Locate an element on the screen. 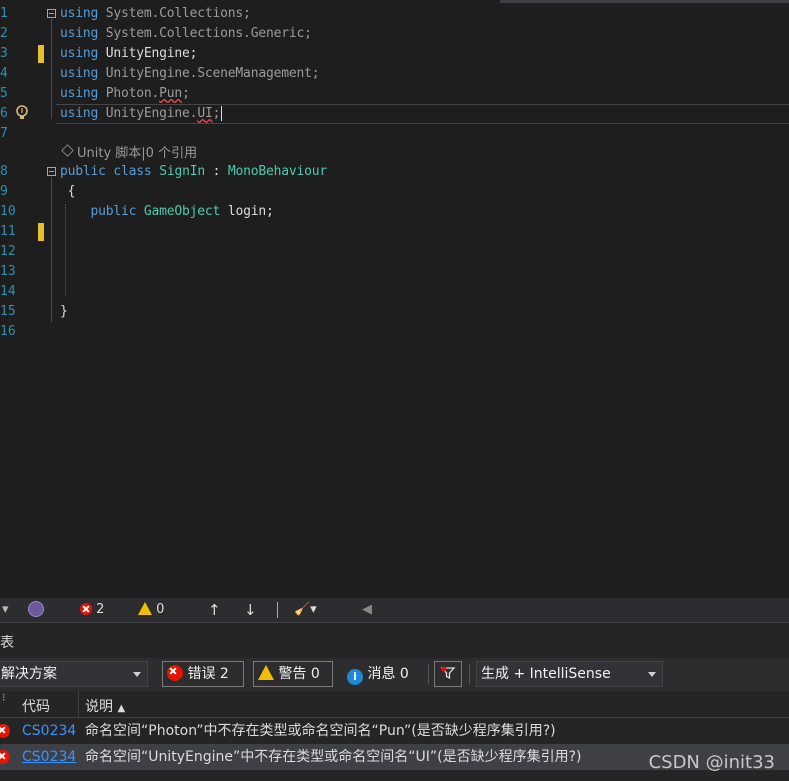  code-line: { is located at coordinates (71, 191).